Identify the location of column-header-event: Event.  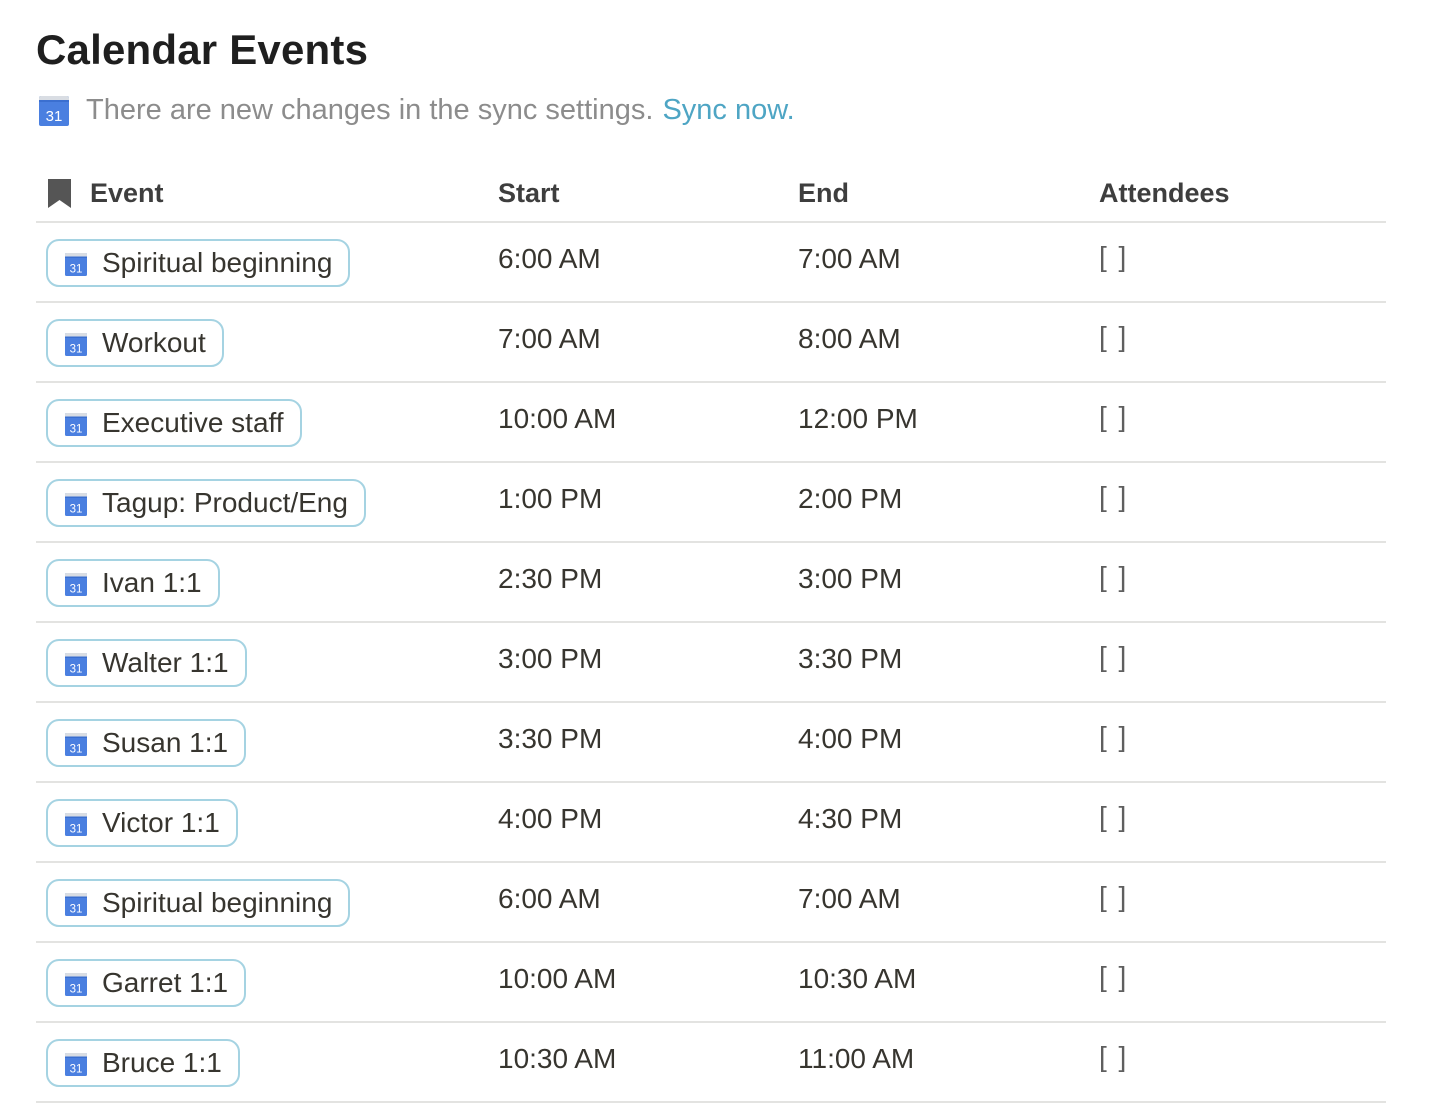
(100, 193).